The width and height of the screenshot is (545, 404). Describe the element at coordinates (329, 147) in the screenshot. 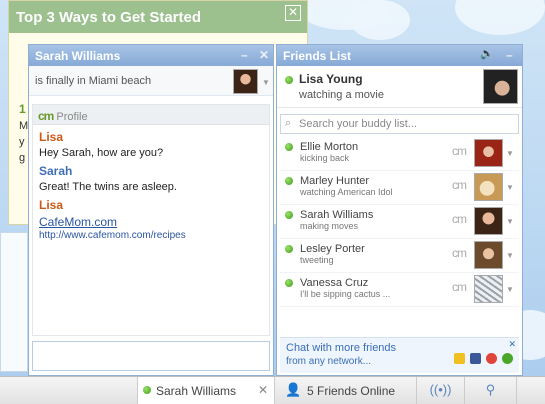

I see `buddy-name: Ellie Morton` at that location.